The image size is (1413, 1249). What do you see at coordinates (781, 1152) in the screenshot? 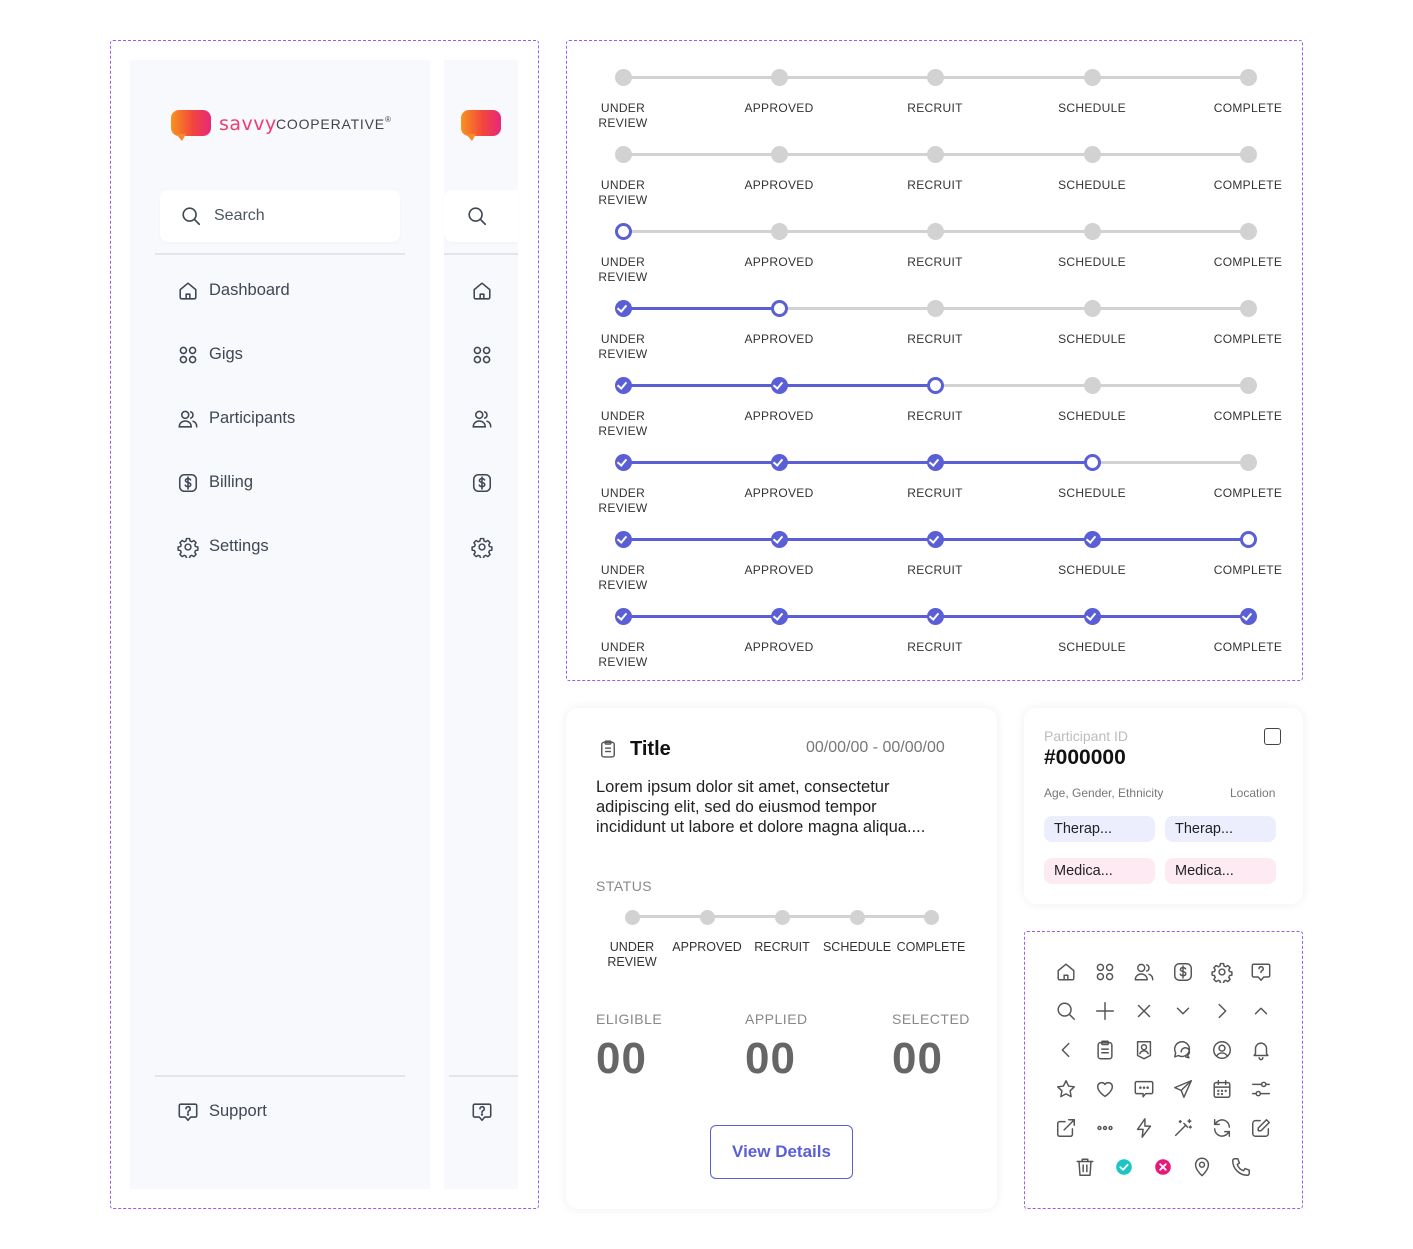
I see `view-details-button: View Details` at bounding box center [781, 1152].